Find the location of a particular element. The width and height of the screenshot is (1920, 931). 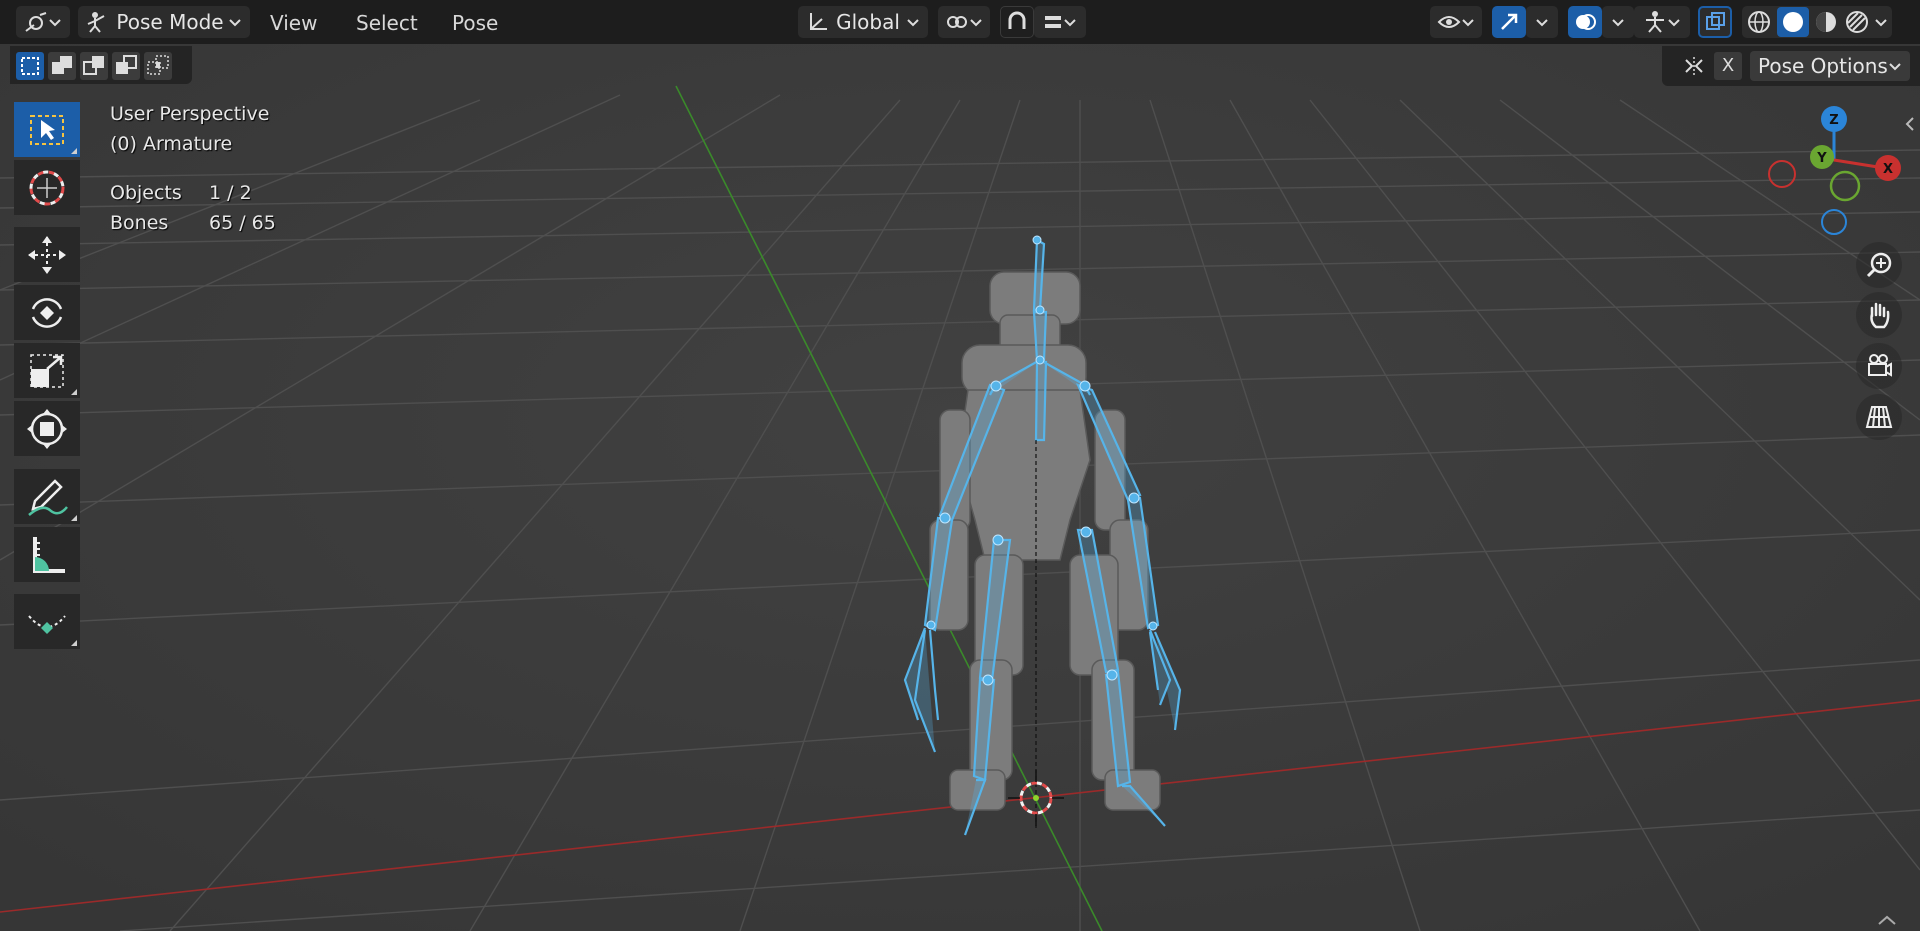

camera-view-button is located at coordinates (1879, 366).